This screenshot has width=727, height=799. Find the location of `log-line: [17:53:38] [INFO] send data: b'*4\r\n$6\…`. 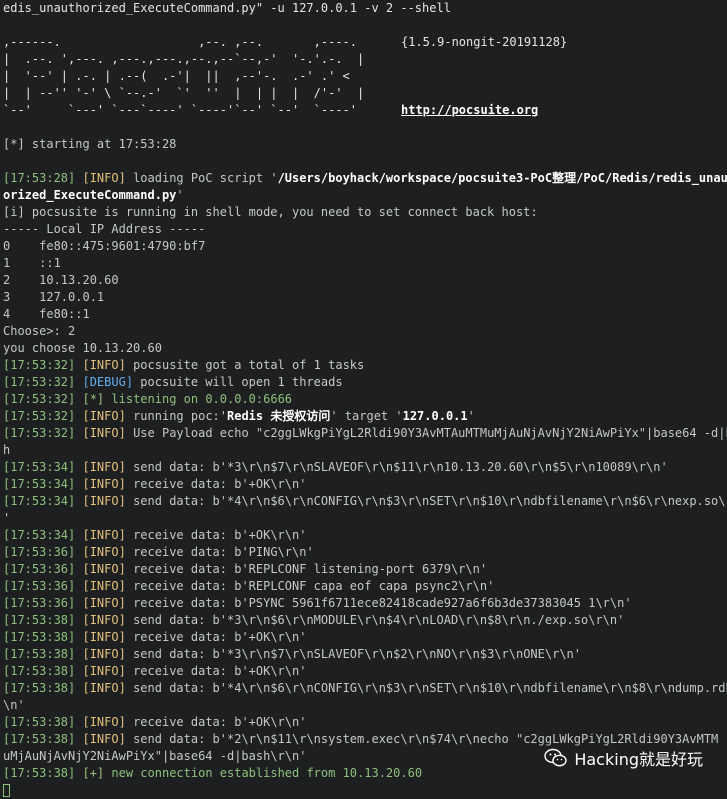

log-line: [17:53:38] [INFO] send data: b'*4\r\n$6\… is located at coordinates (365, 688).